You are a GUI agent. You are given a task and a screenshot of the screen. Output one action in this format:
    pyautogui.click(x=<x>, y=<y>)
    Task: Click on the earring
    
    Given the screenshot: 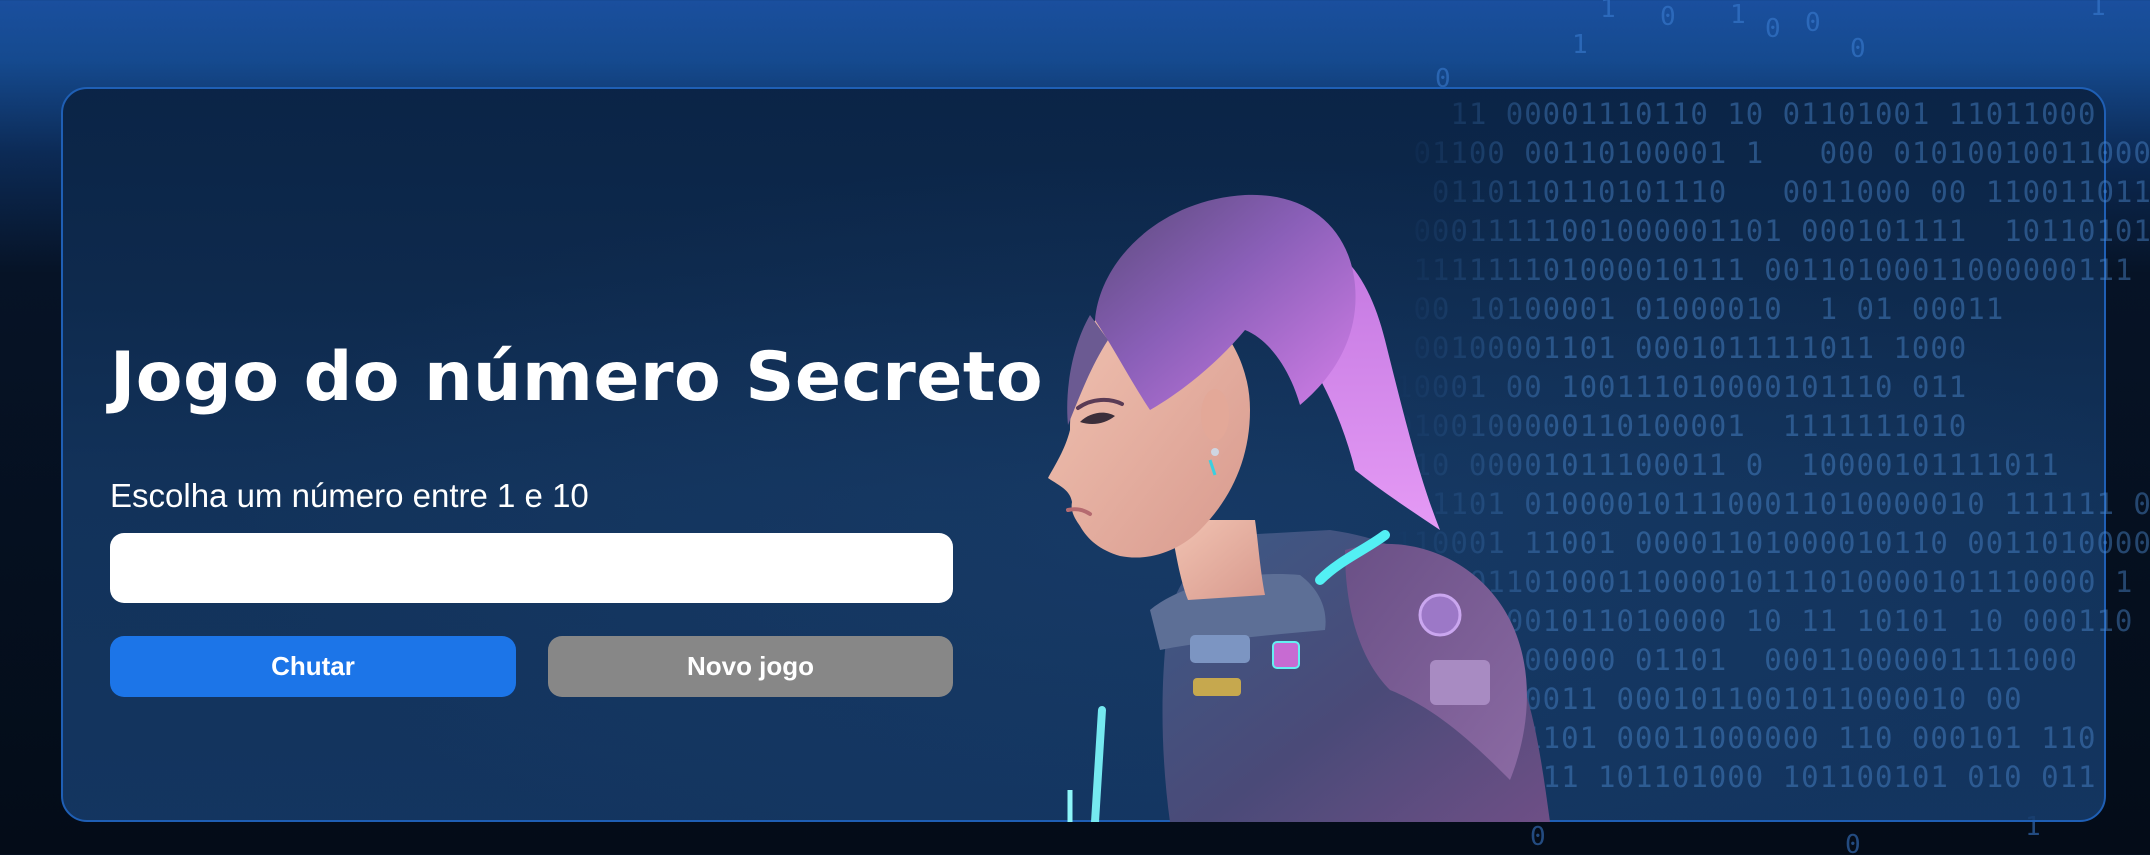 What is the action you would take?
    pyautogui.click(x=1215, y=452)
    